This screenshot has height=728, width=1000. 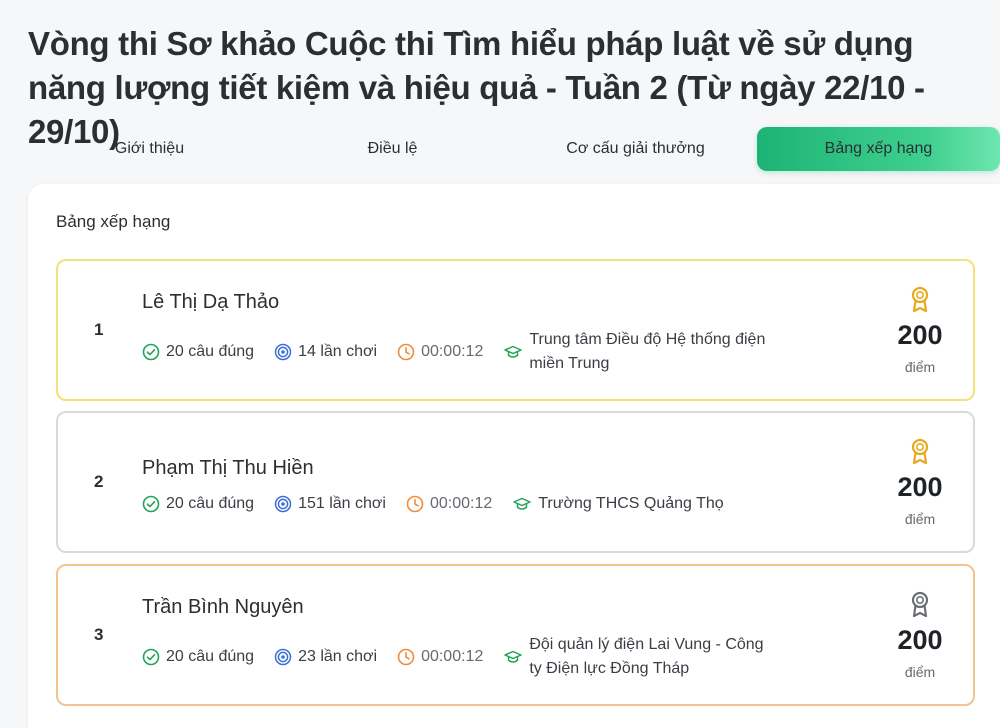 What do you see at coordinates (878, 149) in the screenshot?
I see `tab-leaderboard: Bảng xếp hạng` at bounding box center [878, 149].